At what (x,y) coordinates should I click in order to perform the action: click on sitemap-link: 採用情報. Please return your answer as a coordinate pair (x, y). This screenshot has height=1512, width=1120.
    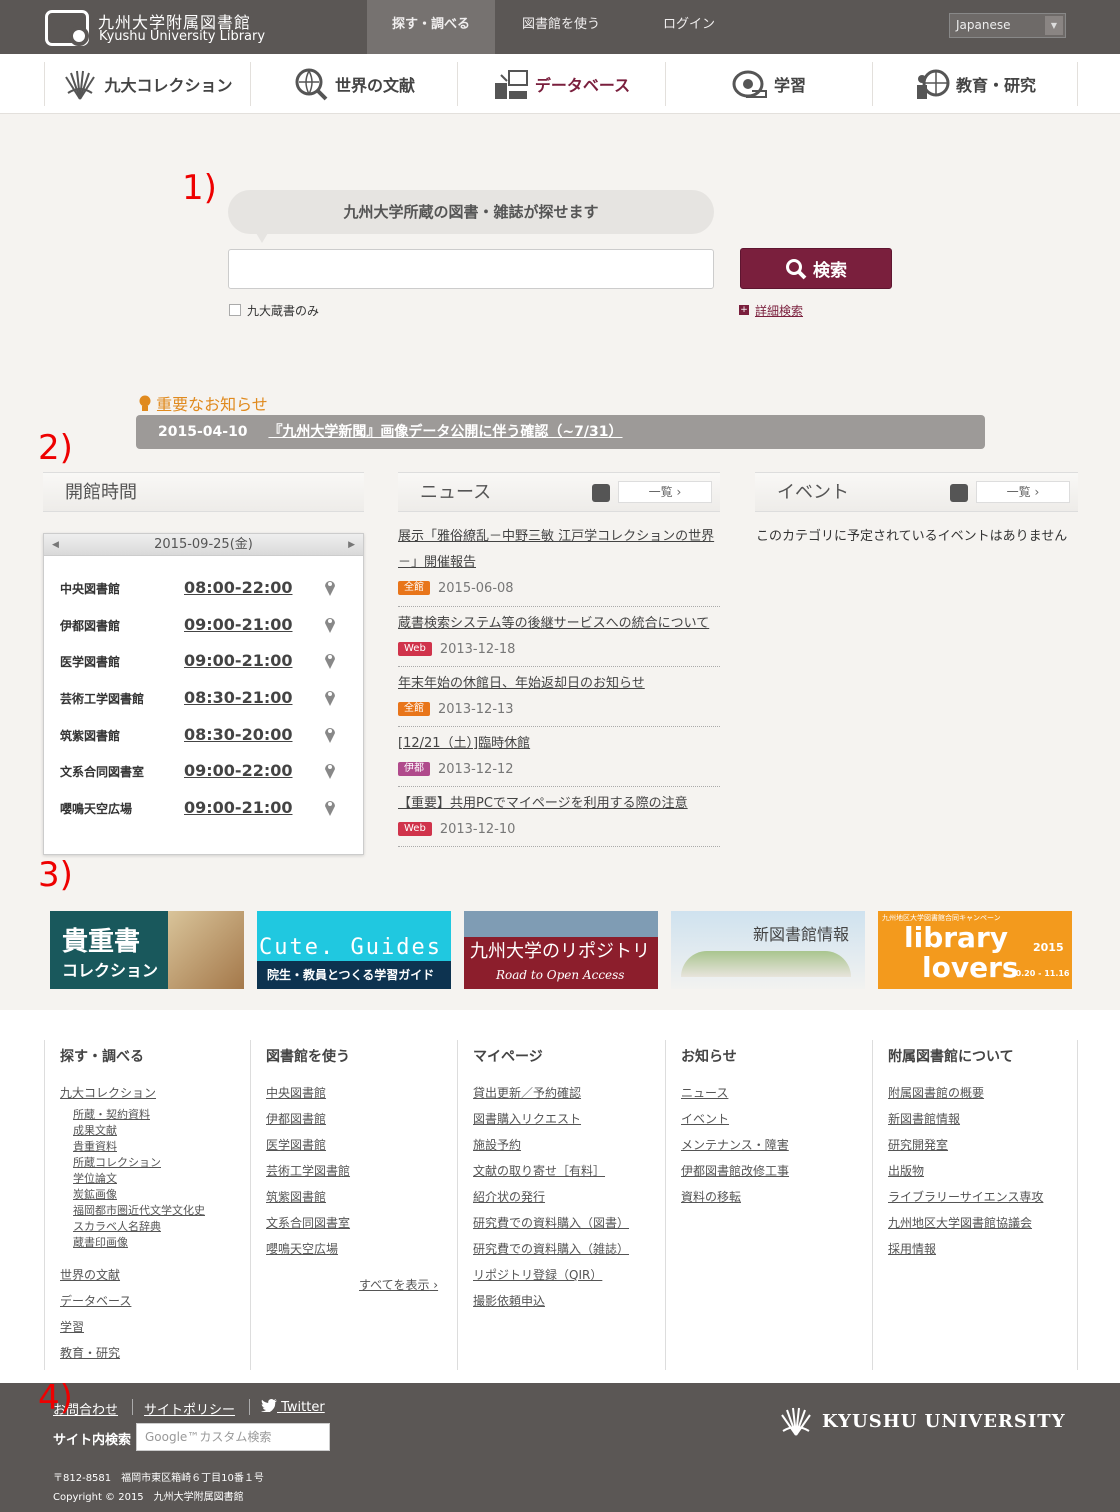
    Looking at the image, I should click on (912, 1248).